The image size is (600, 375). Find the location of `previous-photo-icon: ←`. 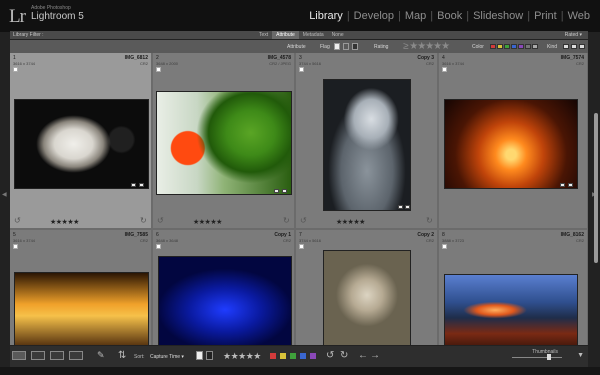

previous-photo-icon: ← is located at coordinates (363, 355).